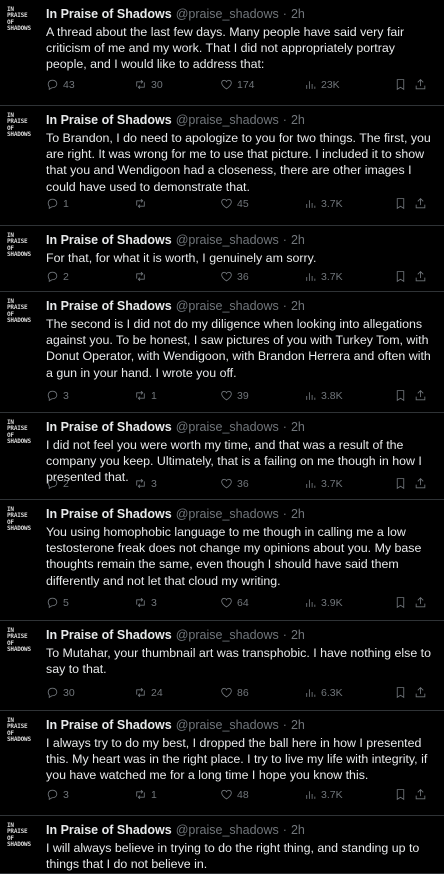  Describe the element at coordinates (90, 203) in the screenshot. I see `reply-button: 1` at that location.